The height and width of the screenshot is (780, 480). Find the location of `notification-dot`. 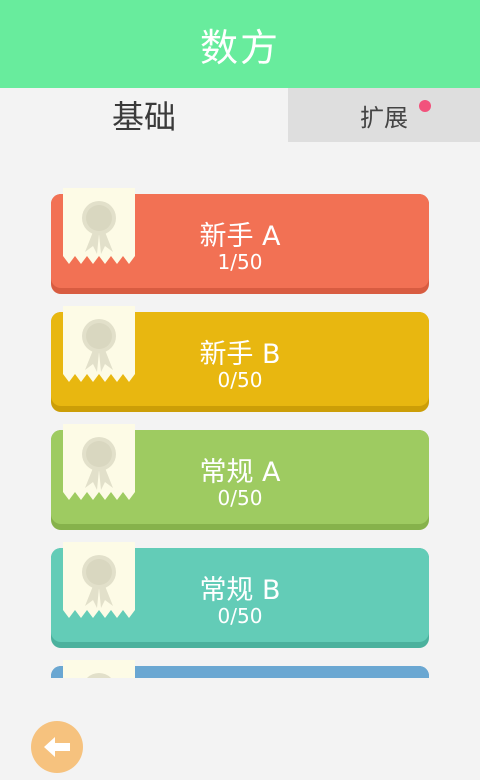

notification-dot is located at coordinates (425, 106).